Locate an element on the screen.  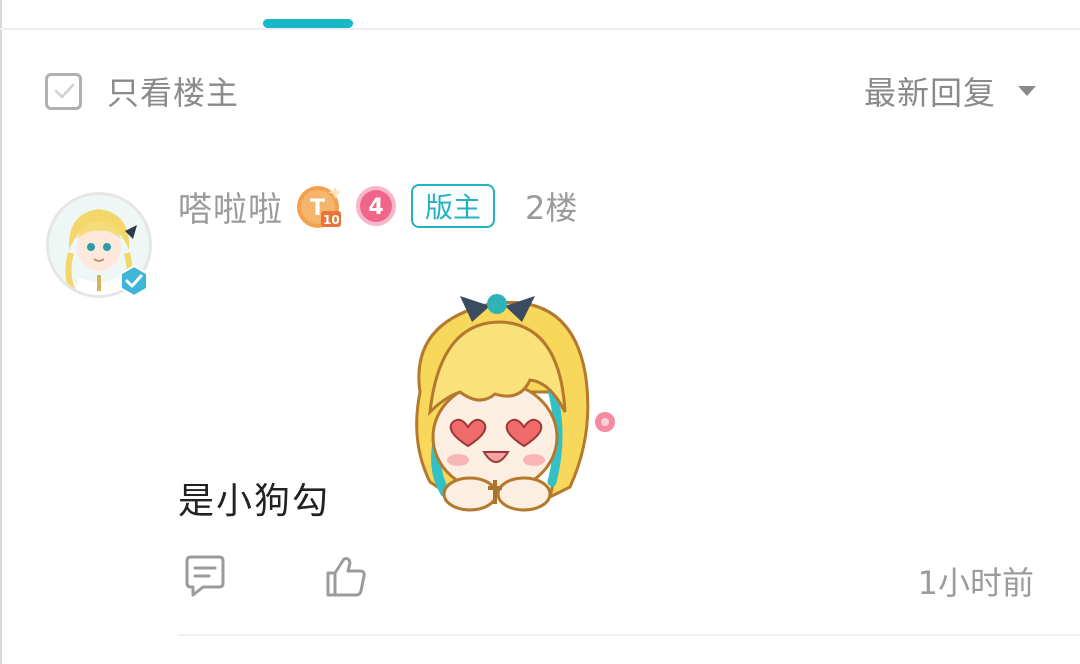
top-divider is located at coordinates (540, 29).